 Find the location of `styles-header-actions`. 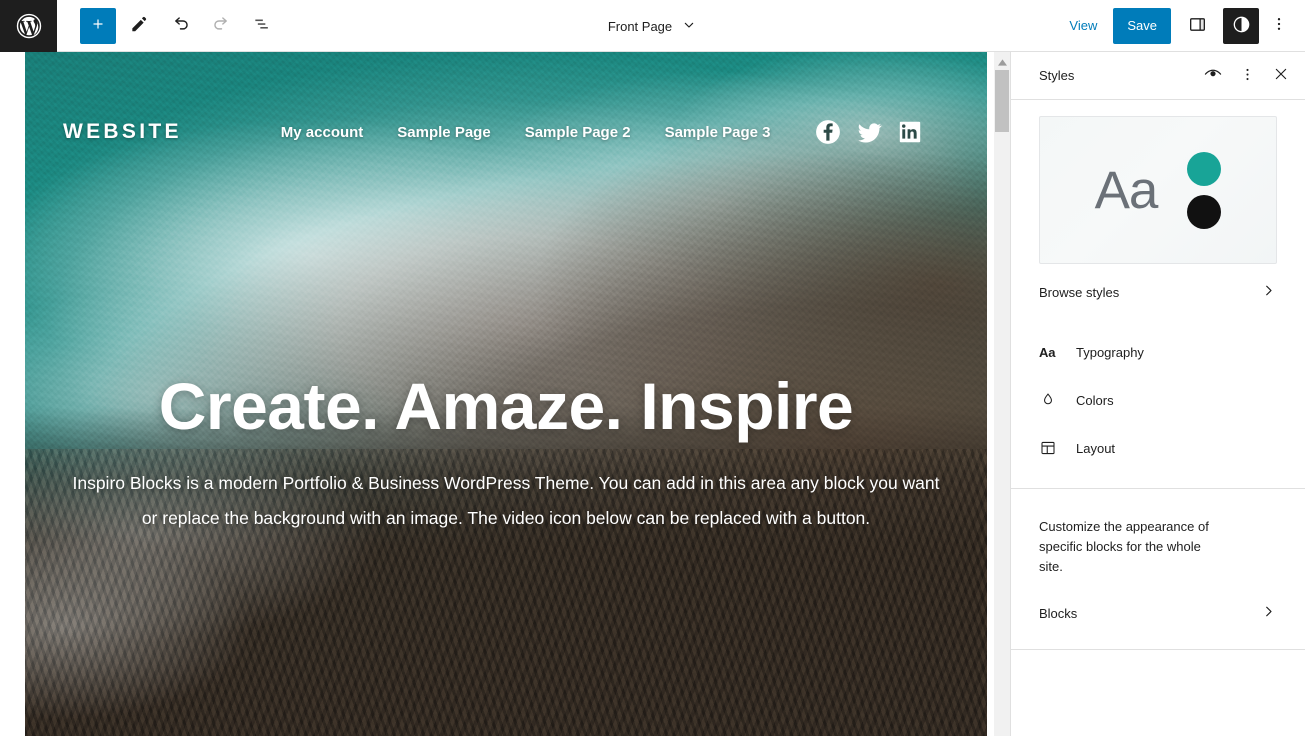

styles-header-actions is located at coordinates (1247, 76).